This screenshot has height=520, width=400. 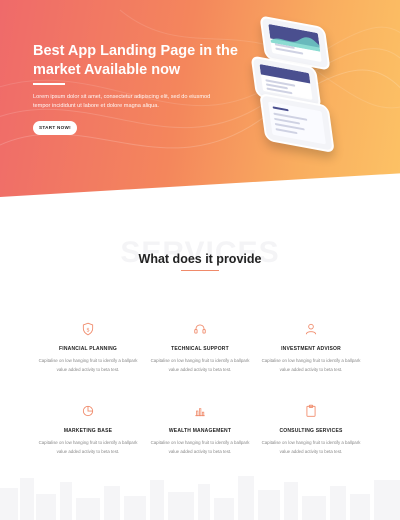 What do you see at coordinates (55, 128) in the screenshot?
I see `start-now-button: START NOW!` at bounding box center [55, 128].